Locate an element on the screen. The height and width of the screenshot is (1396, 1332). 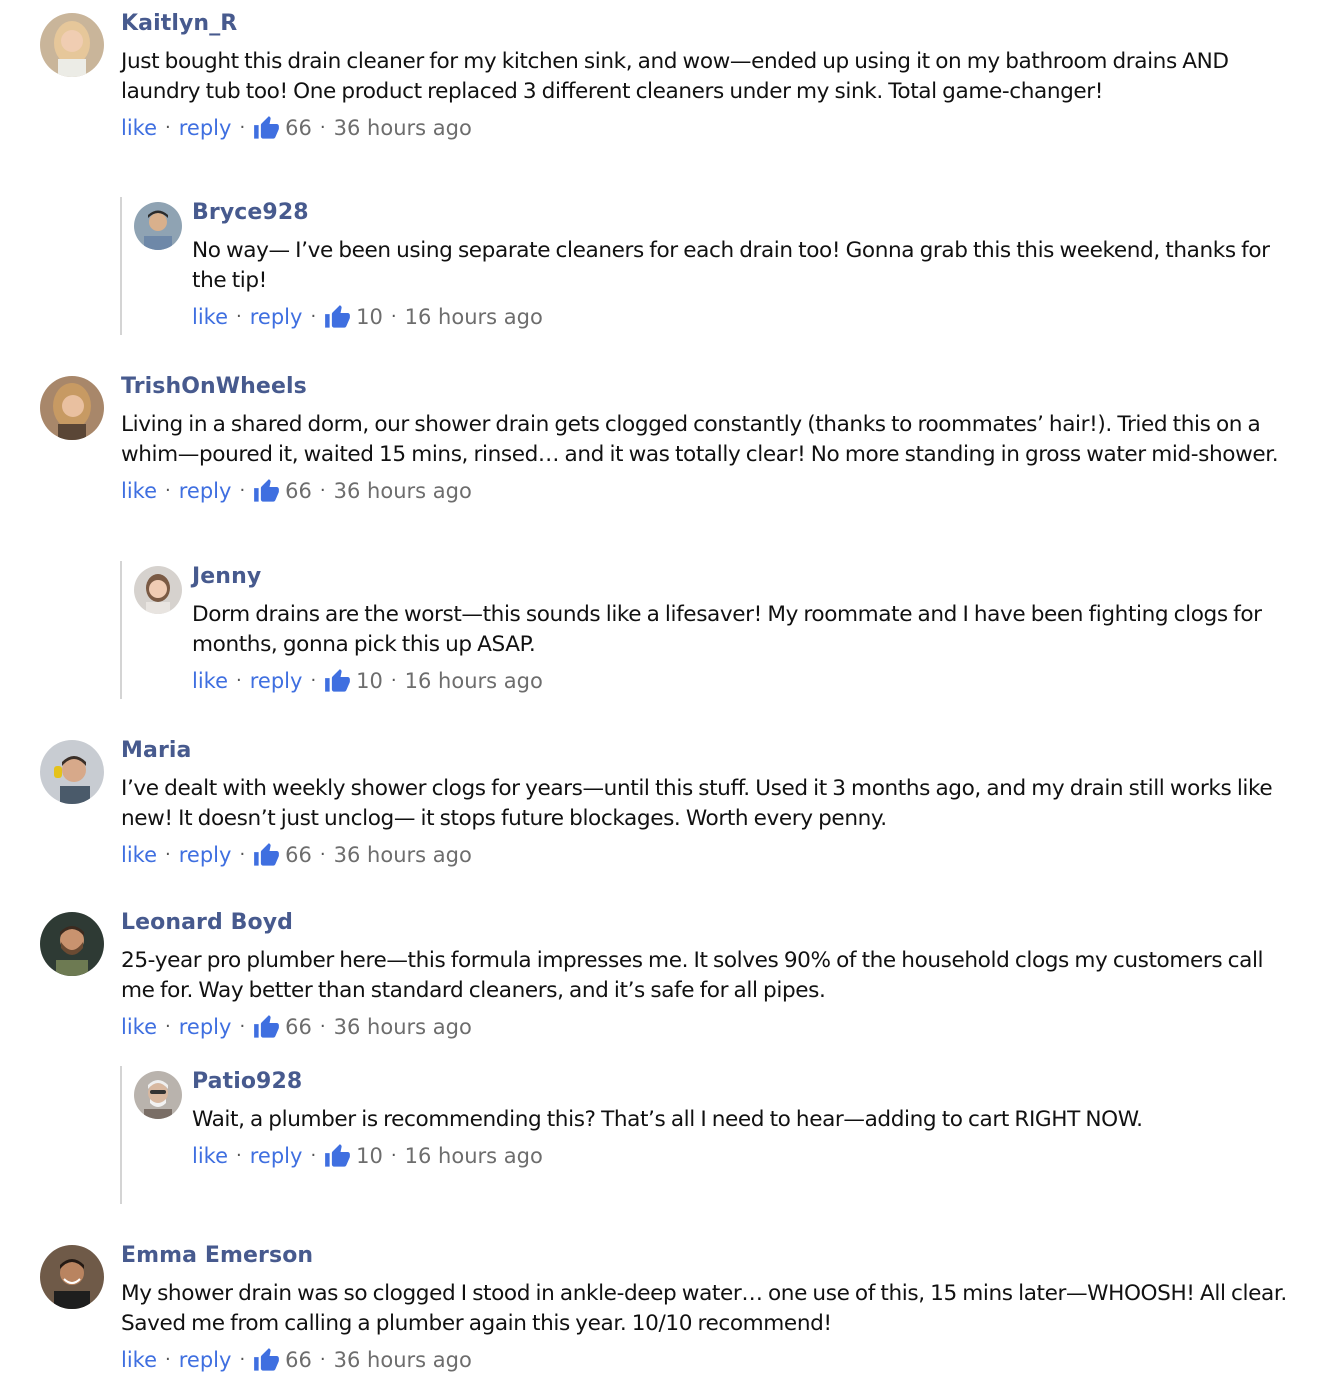
comment-author: TrishOnWheels is located at coordinates (706, 387).